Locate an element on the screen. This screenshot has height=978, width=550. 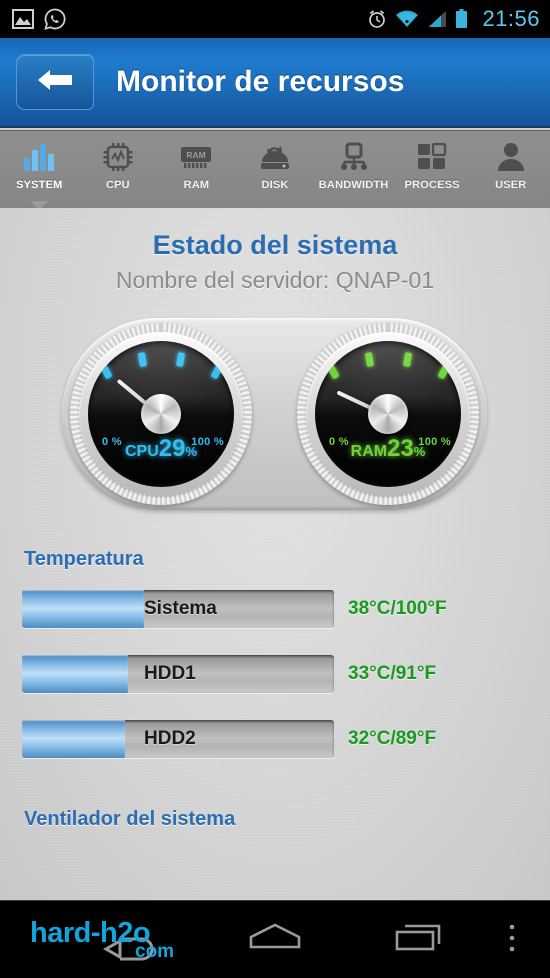
temperature-bar-sistema: Sistema is located at coordinates (178, 609).